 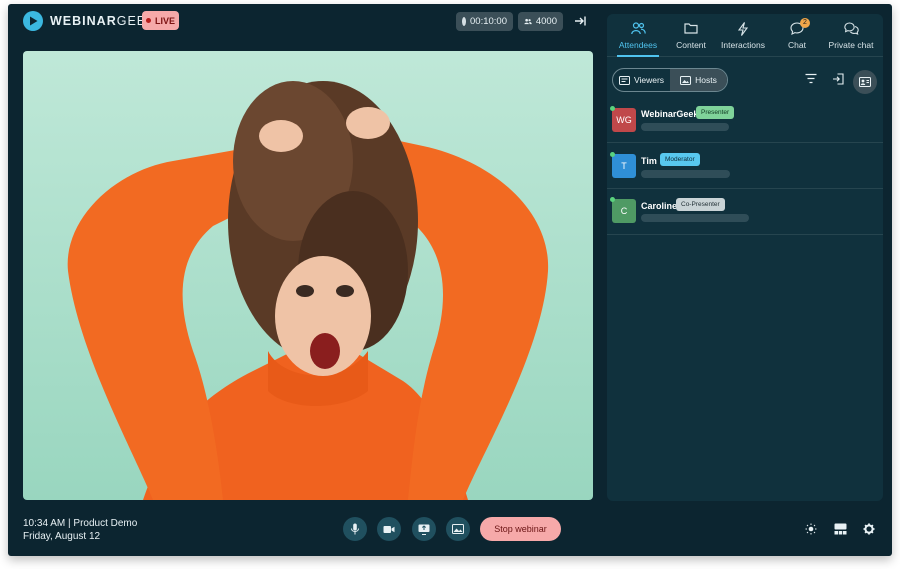 What do you see at coordinates (638, 56) in the screenshot?
I see `active-tab-indicator` at bounding box center [638, 56].